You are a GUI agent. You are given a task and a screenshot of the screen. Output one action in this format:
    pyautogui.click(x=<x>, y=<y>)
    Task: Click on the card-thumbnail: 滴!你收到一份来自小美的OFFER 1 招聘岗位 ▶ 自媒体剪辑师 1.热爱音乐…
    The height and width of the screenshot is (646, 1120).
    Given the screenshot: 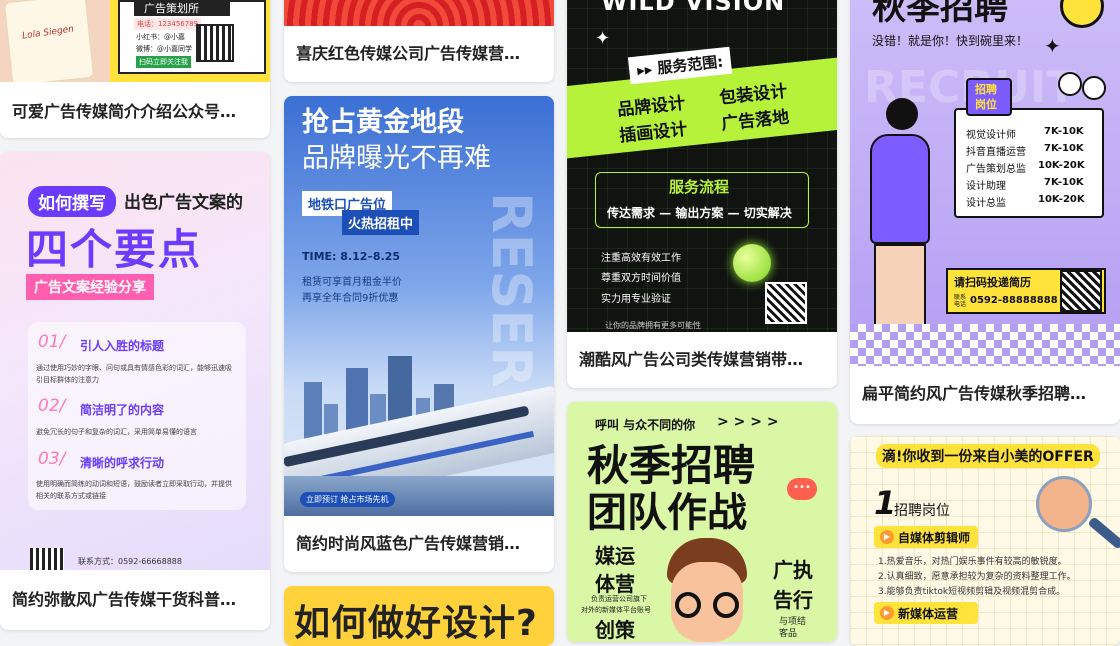 What is the action you would take?
    pyautogui.click(x=985, y=541)
    